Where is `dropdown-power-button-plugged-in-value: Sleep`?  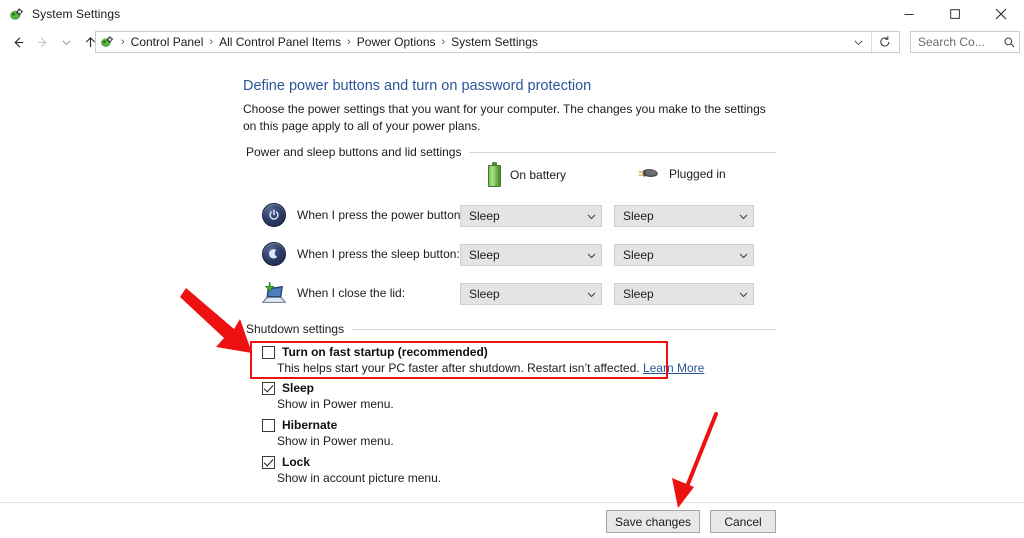 dropdown-power-button-plugged-in-value: Sleep is located at coordinates (638, 216).